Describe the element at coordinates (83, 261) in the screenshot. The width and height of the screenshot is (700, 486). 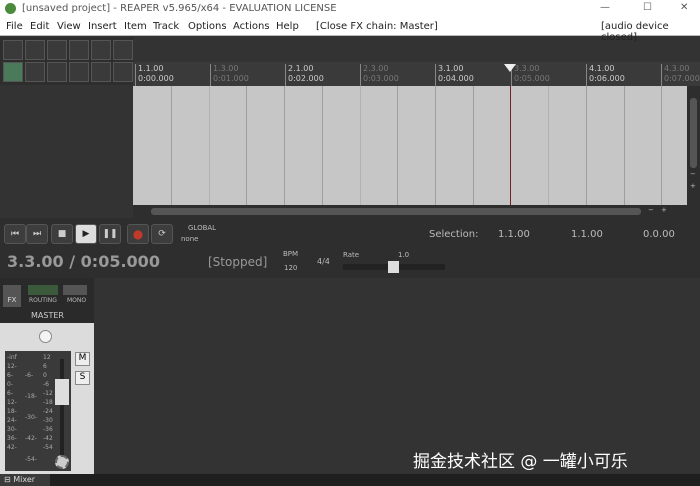
I see `time-position: 3.3.00 / 0:05.000` at that location.